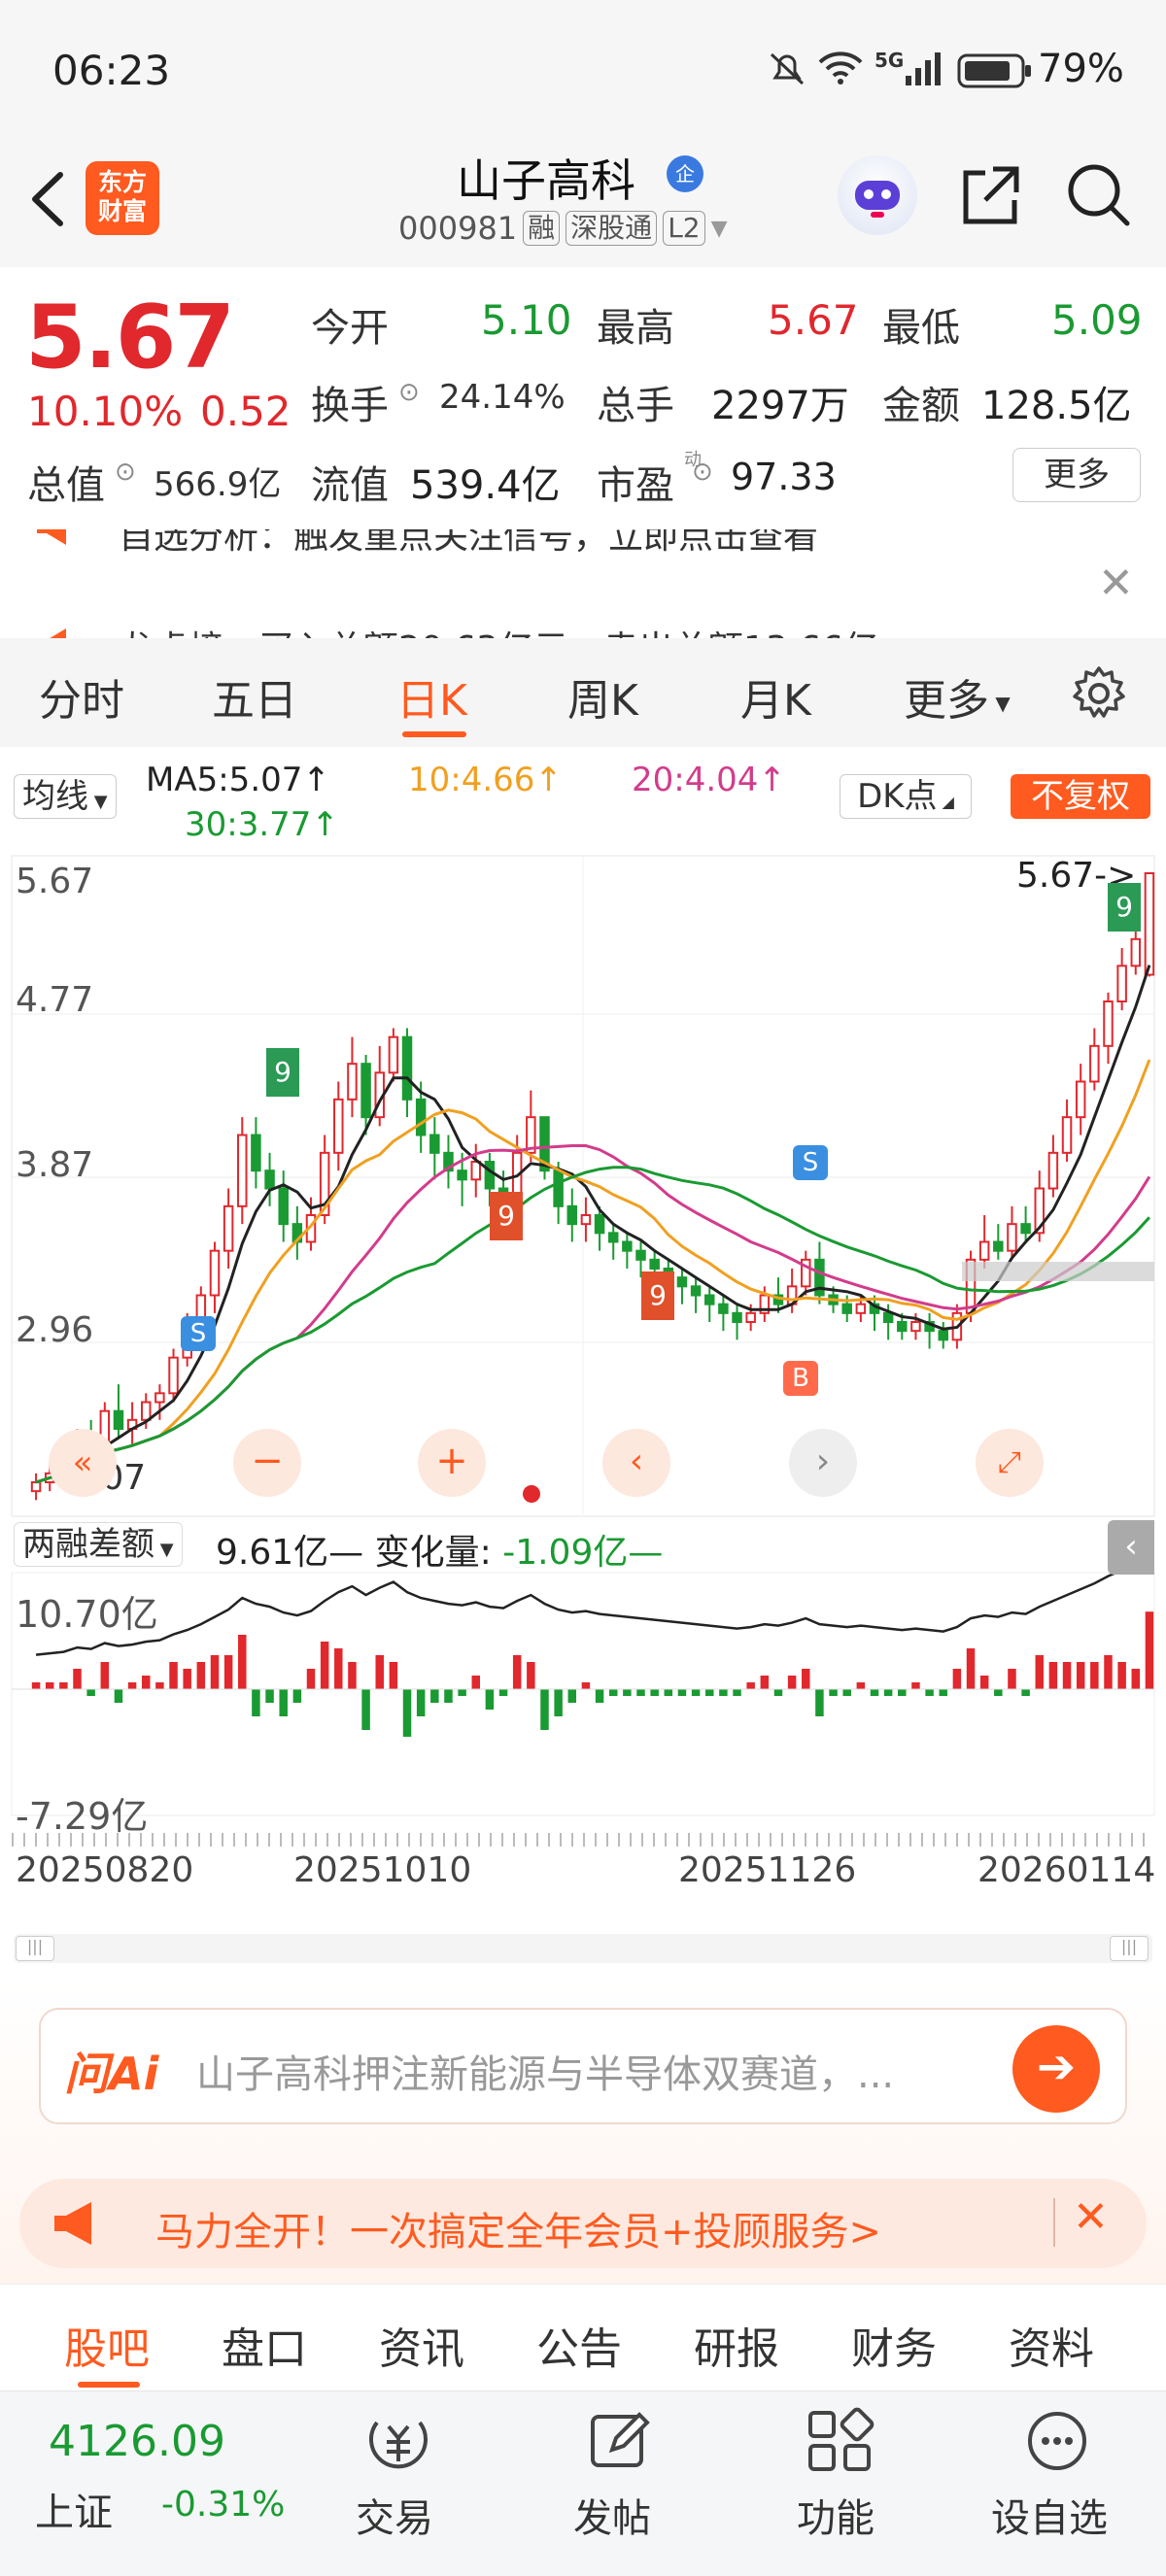 This screenshot has height=2576, width=1166. Describe the element at coordinates (612, 228) in the screenshot. I see `connect-tag: 深股通` at that location.